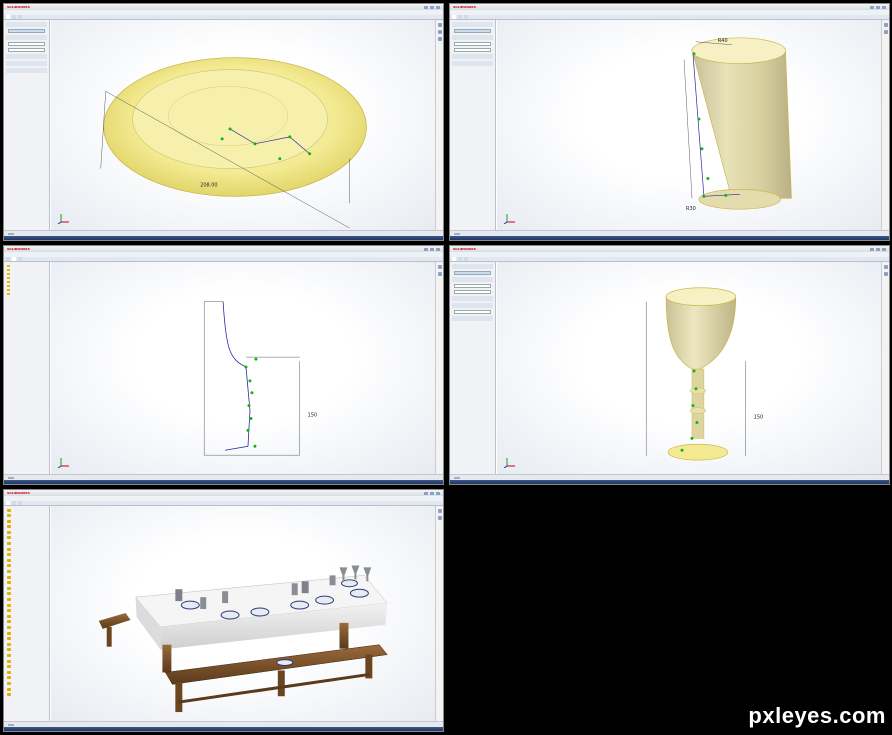 The width and height of the screenshot is (892, 735). What do you see at coordinates (8, 503) in the screenshot?
I see `tab-assembly` at bounding box center [8, 503].